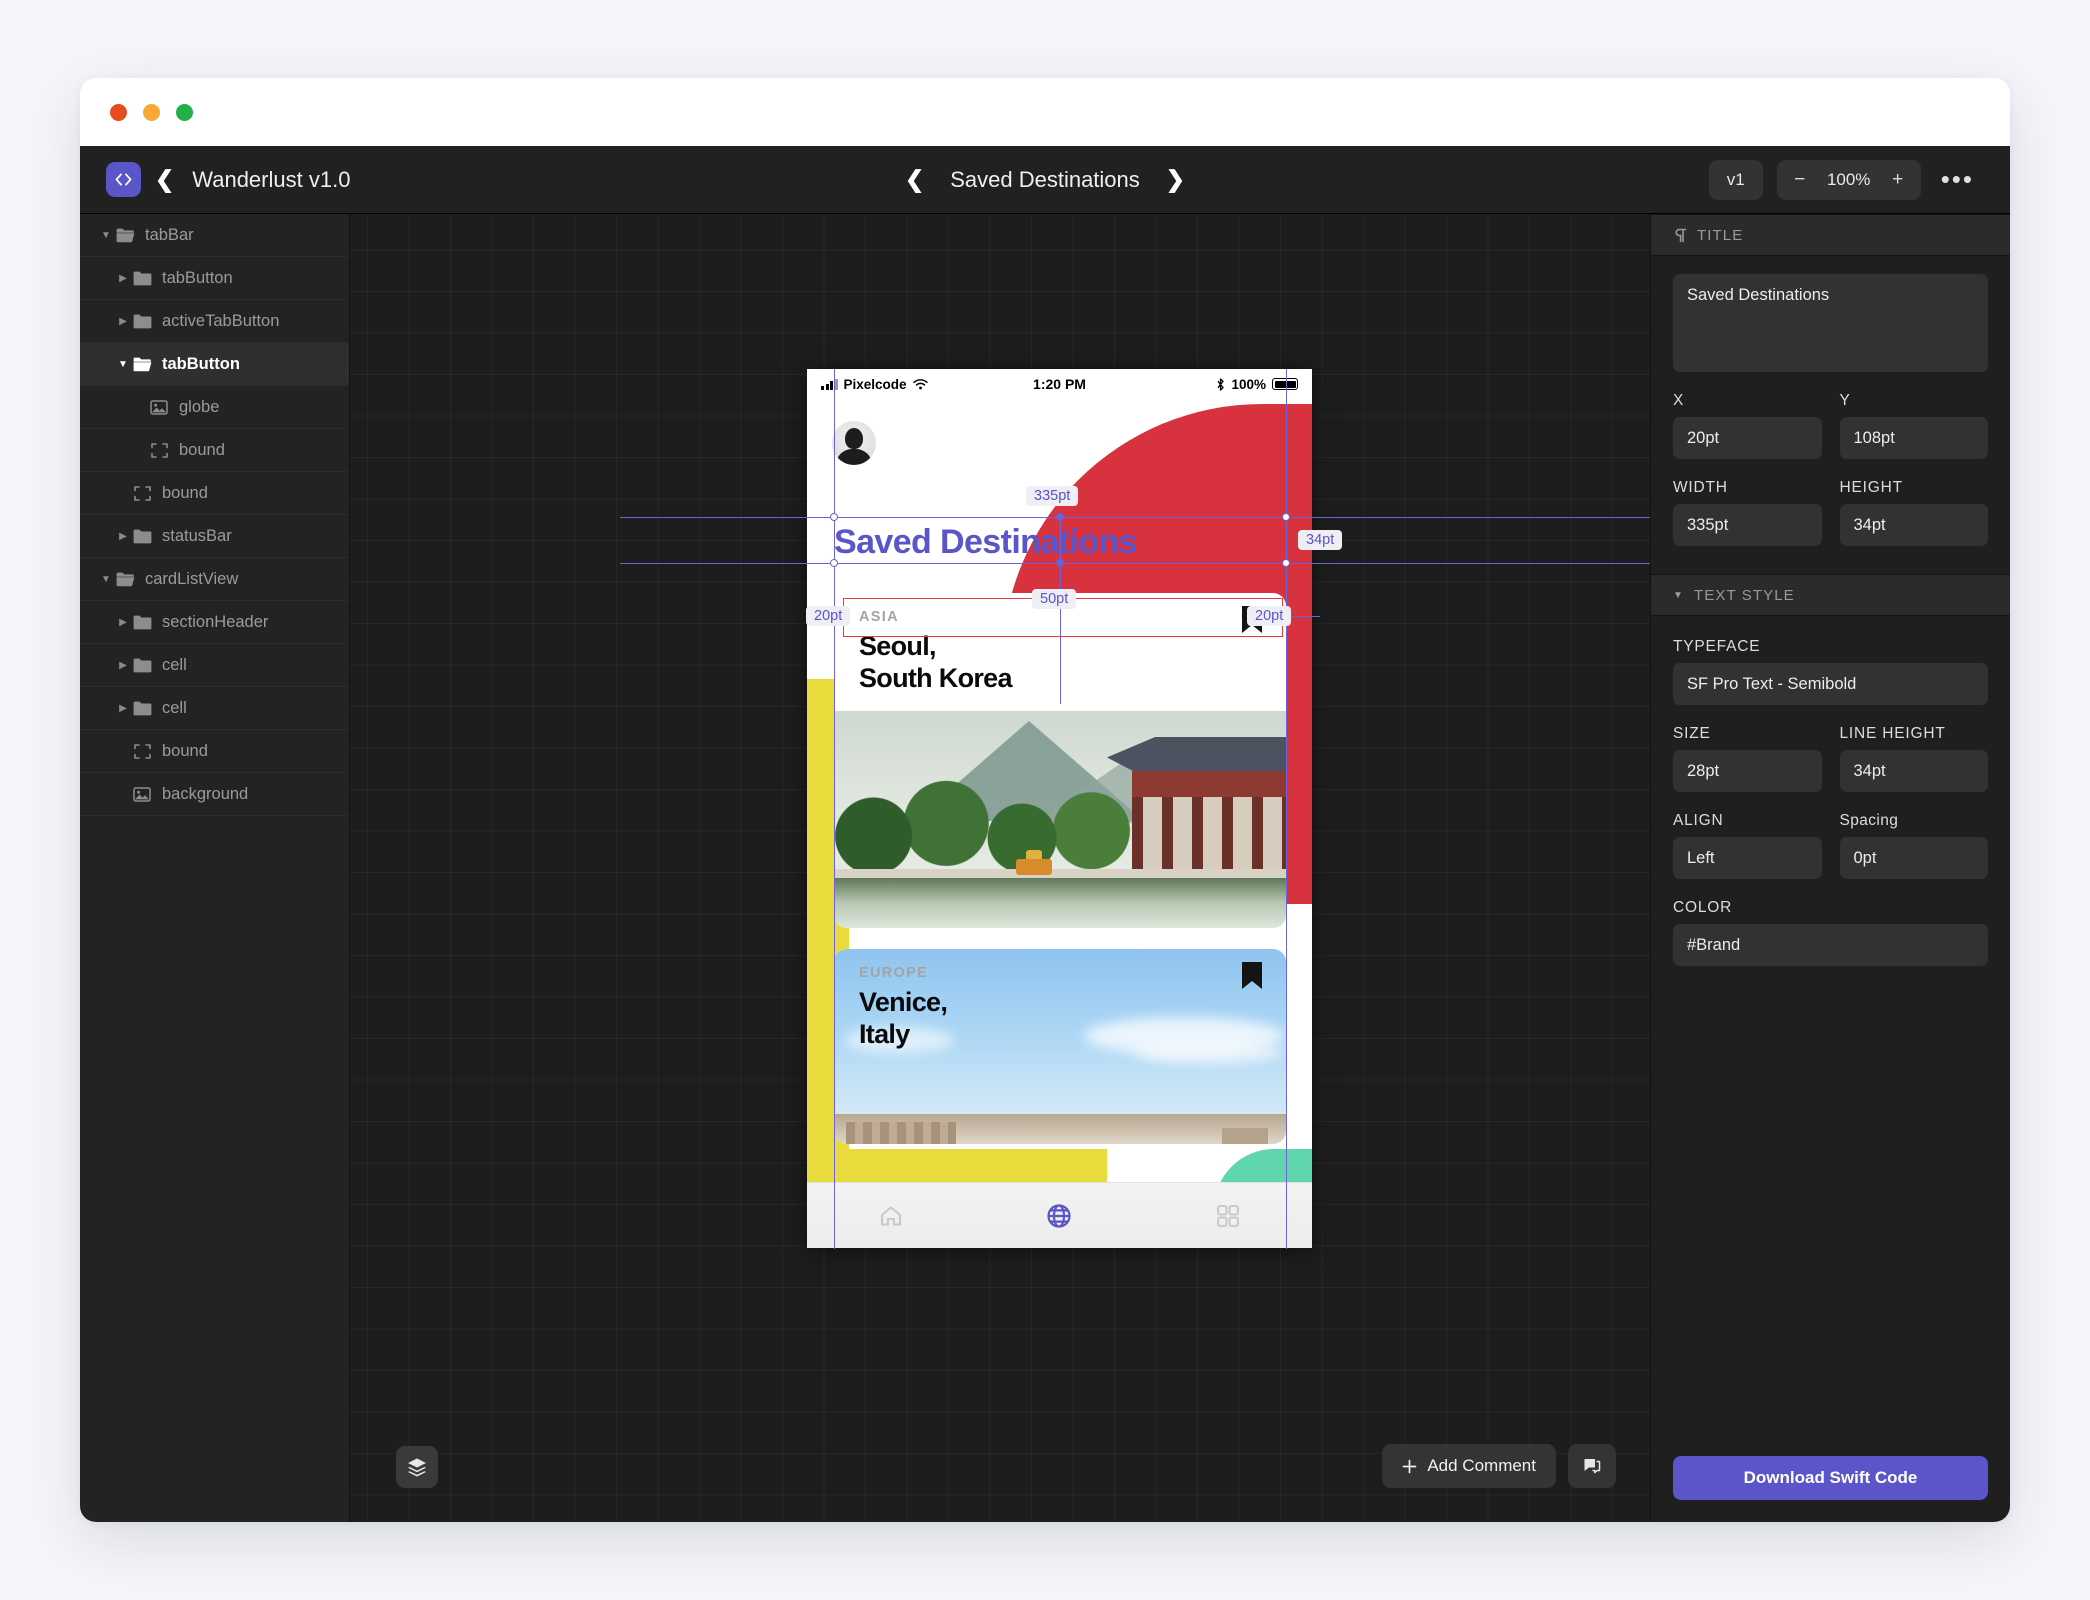 The width and height of the screenshot is (2090, 1600). I want to click on width-badge: 335pt, so click(1052, 496).